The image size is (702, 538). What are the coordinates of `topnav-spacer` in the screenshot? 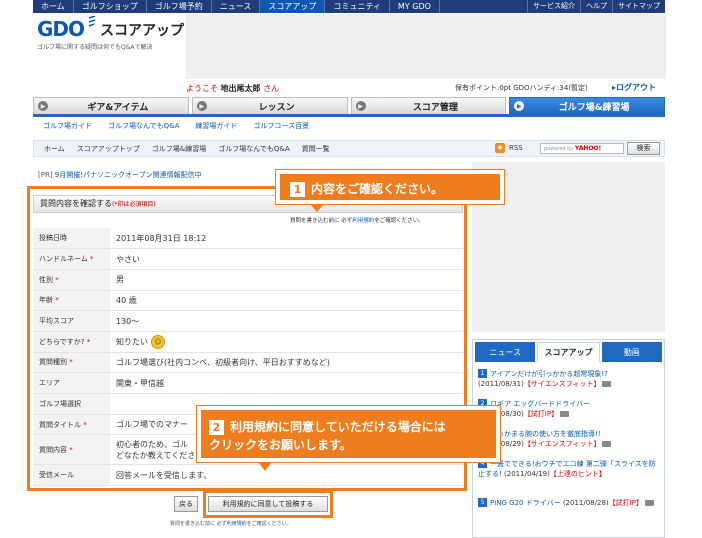 It's located at (483, 6).